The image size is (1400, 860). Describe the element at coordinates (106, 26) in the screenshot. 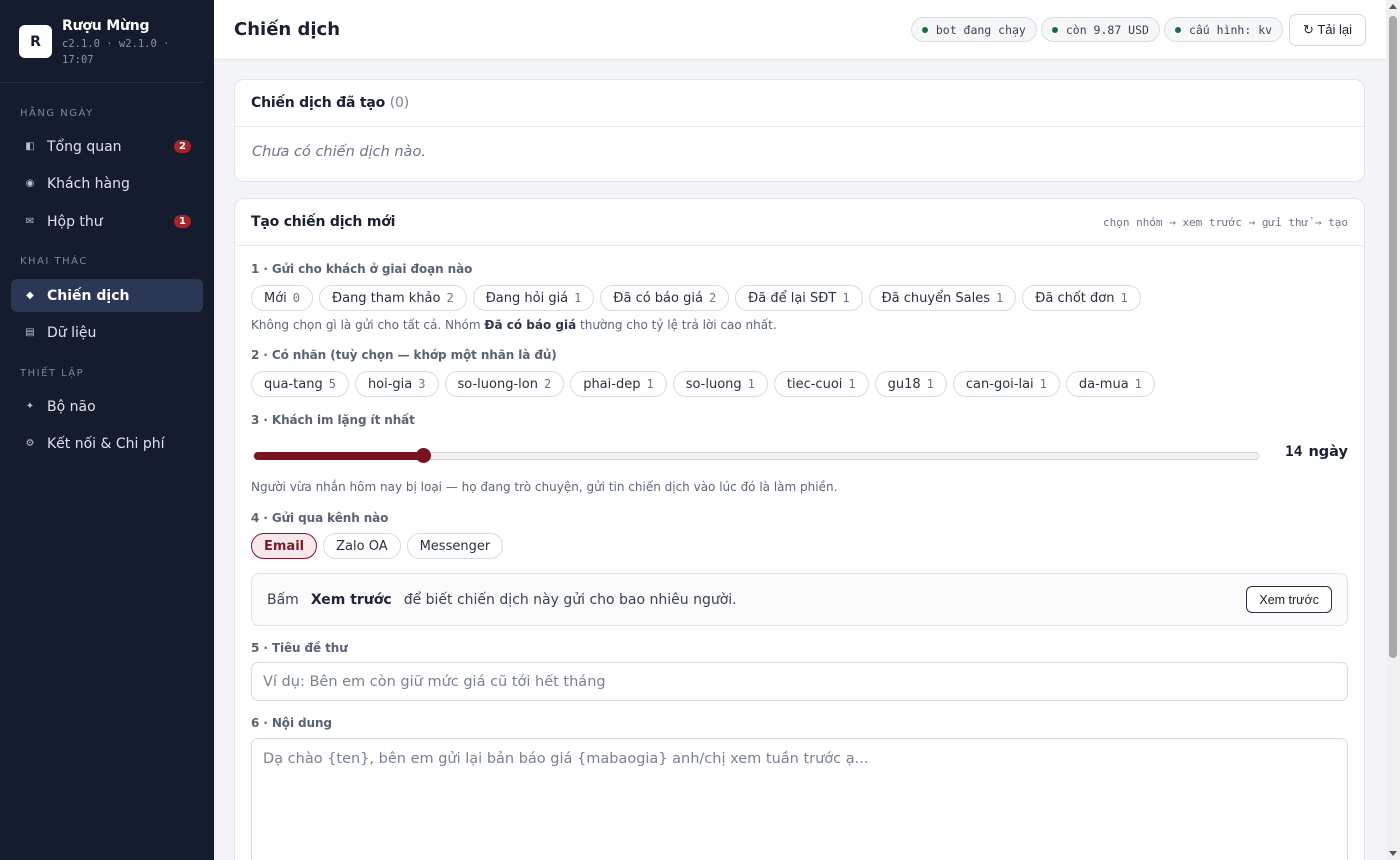

I see `brand-name: Rượu Mừng` at that location.